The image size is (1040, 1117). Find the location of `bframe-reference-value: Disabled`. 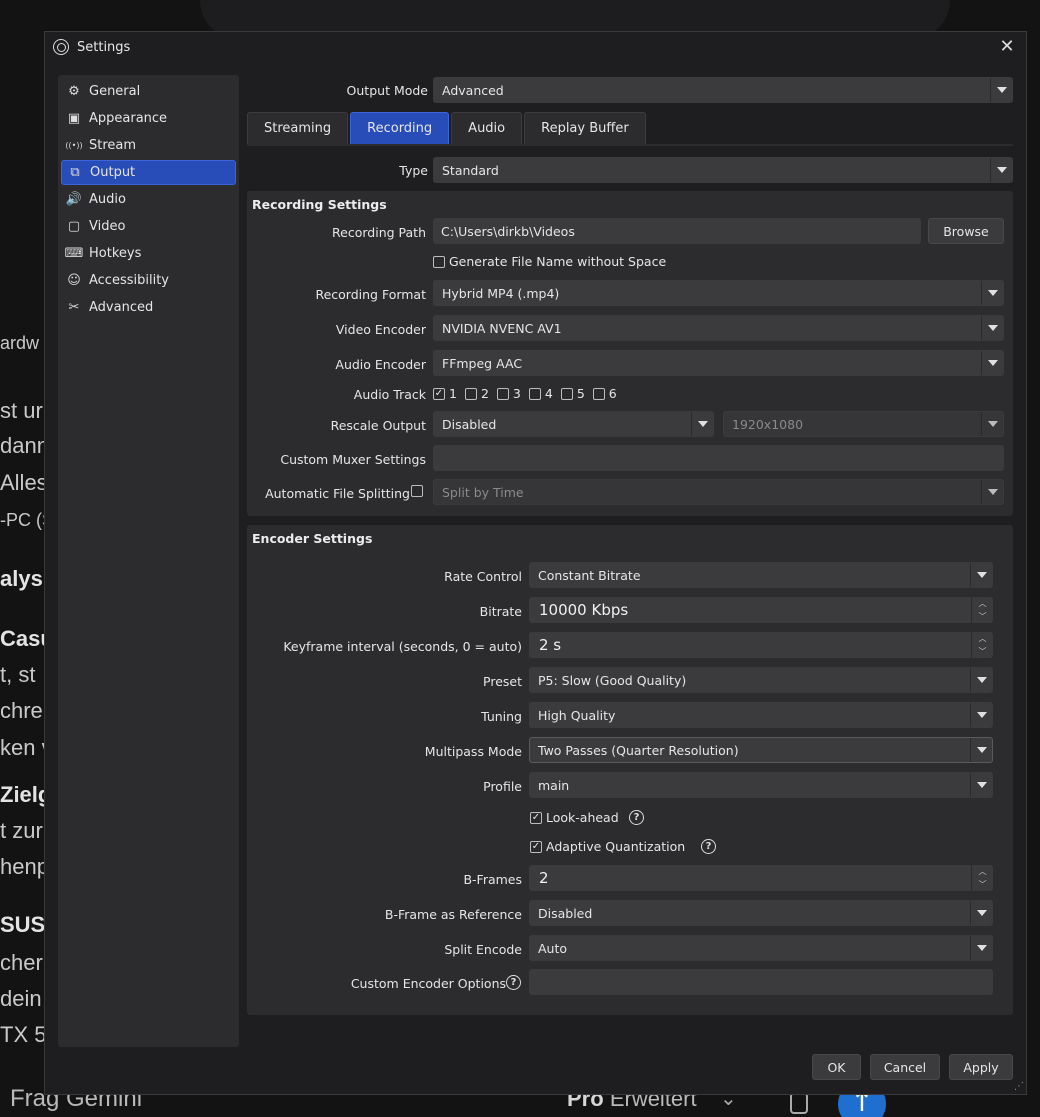

bframe-reference-value: Disabled is located at coordinates (565, 913).